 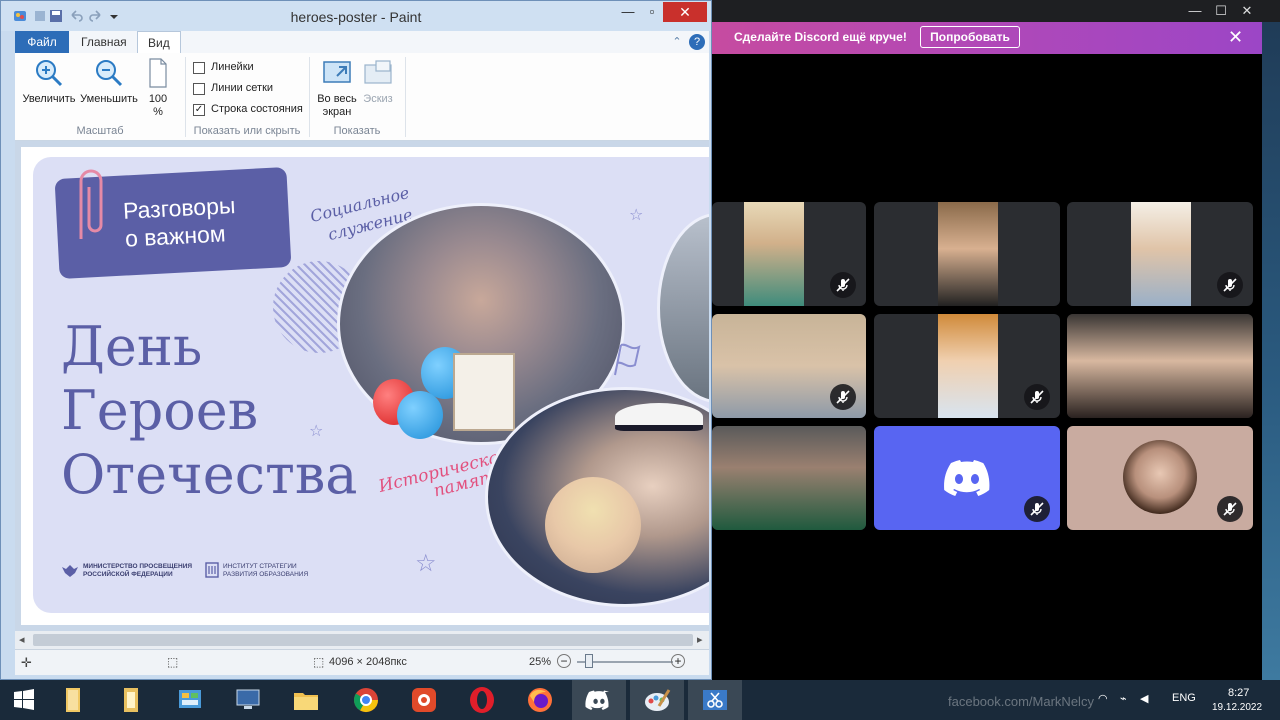 I want to click on zoom-in-button: Увеличить, so click(x=49, y=81).